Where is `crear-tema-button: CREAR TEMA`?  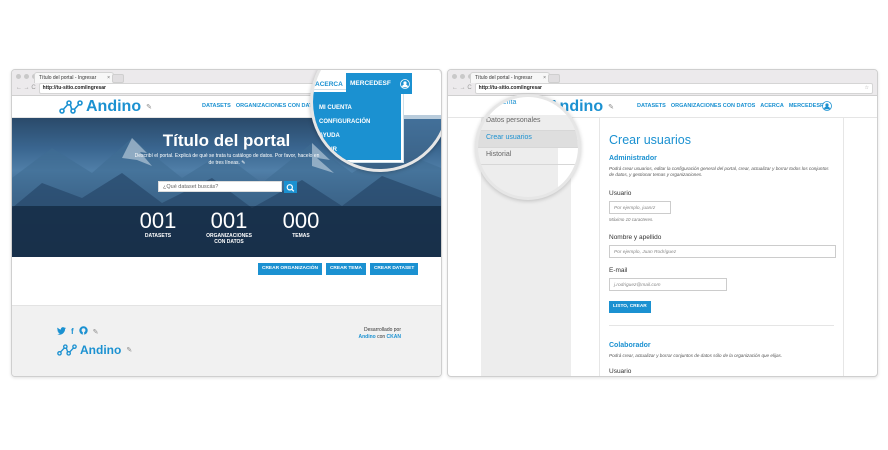 crear-tema-button: CREAR TEMA is located at coordinates (345, 269).